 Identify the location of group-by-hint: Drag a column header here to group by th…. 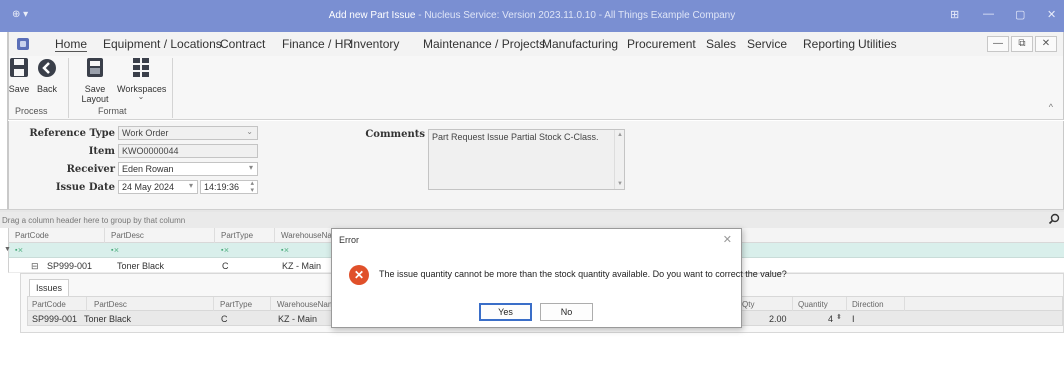
(94, 220).